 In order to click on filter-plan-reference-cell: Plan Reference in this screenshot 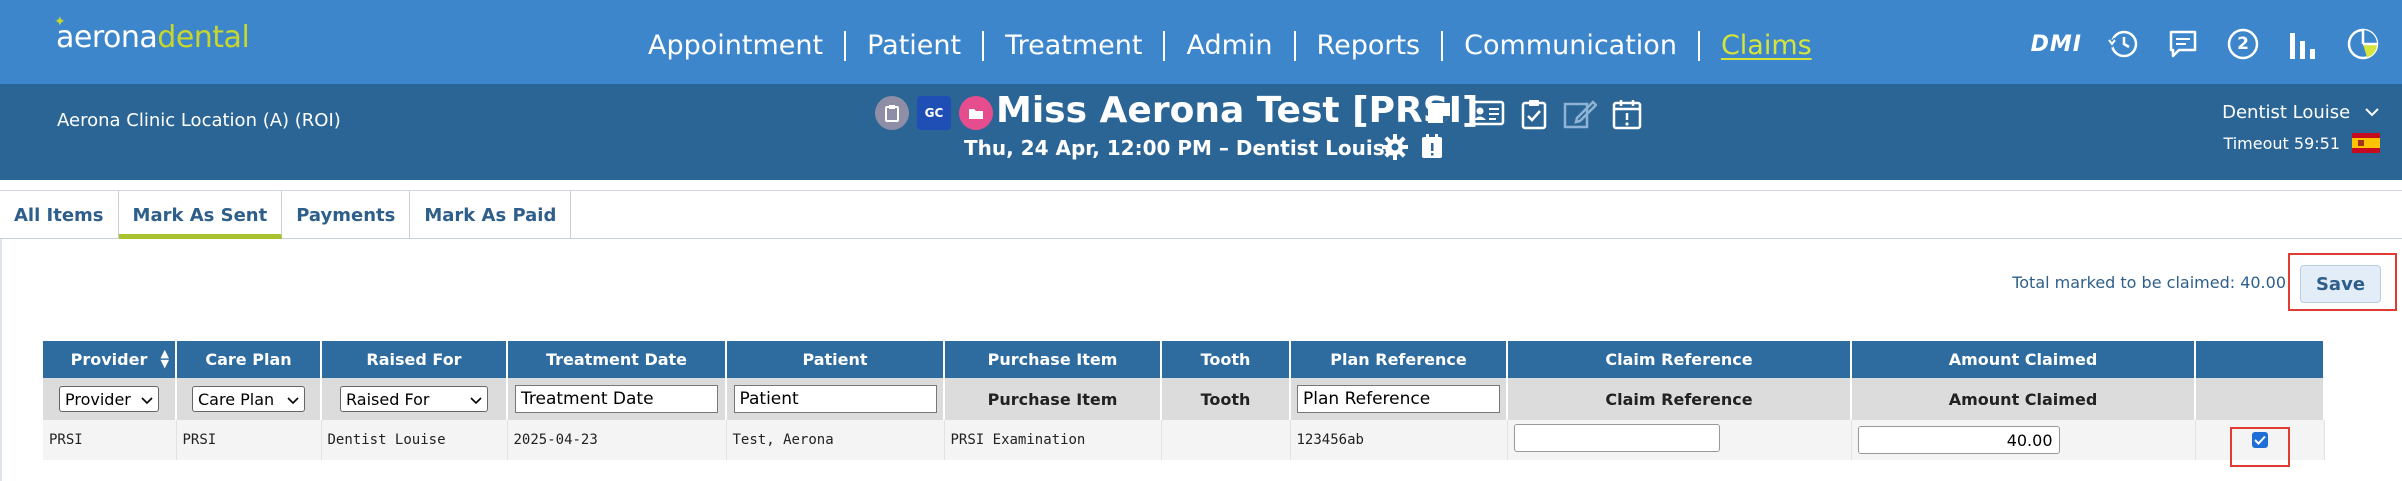, I will do `click(1399, 399)`.